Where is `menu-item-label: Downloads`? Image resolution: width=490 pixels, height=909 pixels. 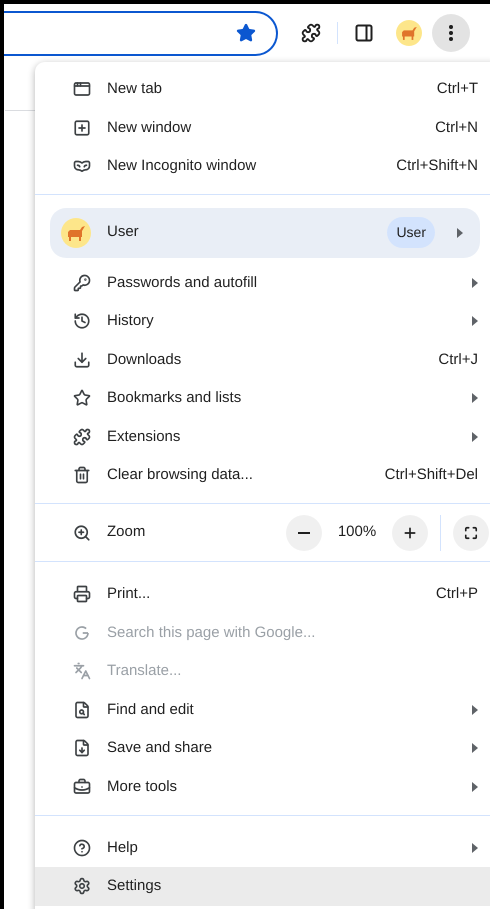
menu-item-label: Downloads is located at coordinates (144, 360).